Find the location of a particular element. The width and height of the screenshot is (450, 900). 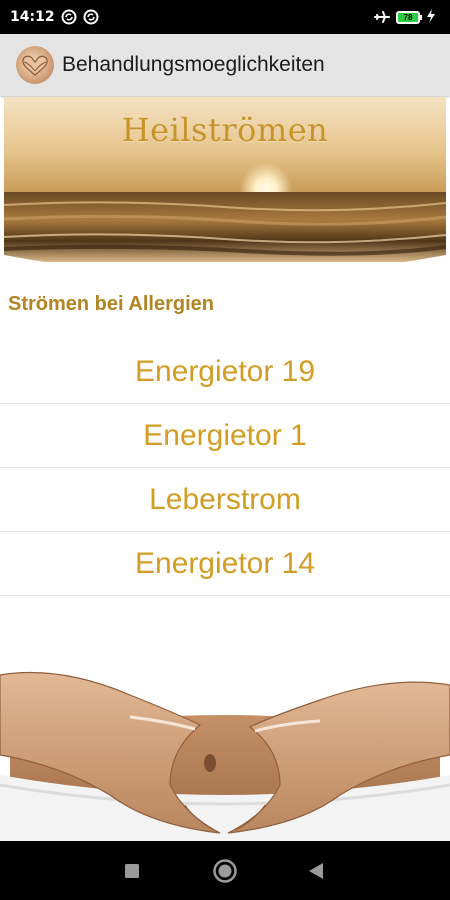

navigation-bar is located at coordinates (225, 870).